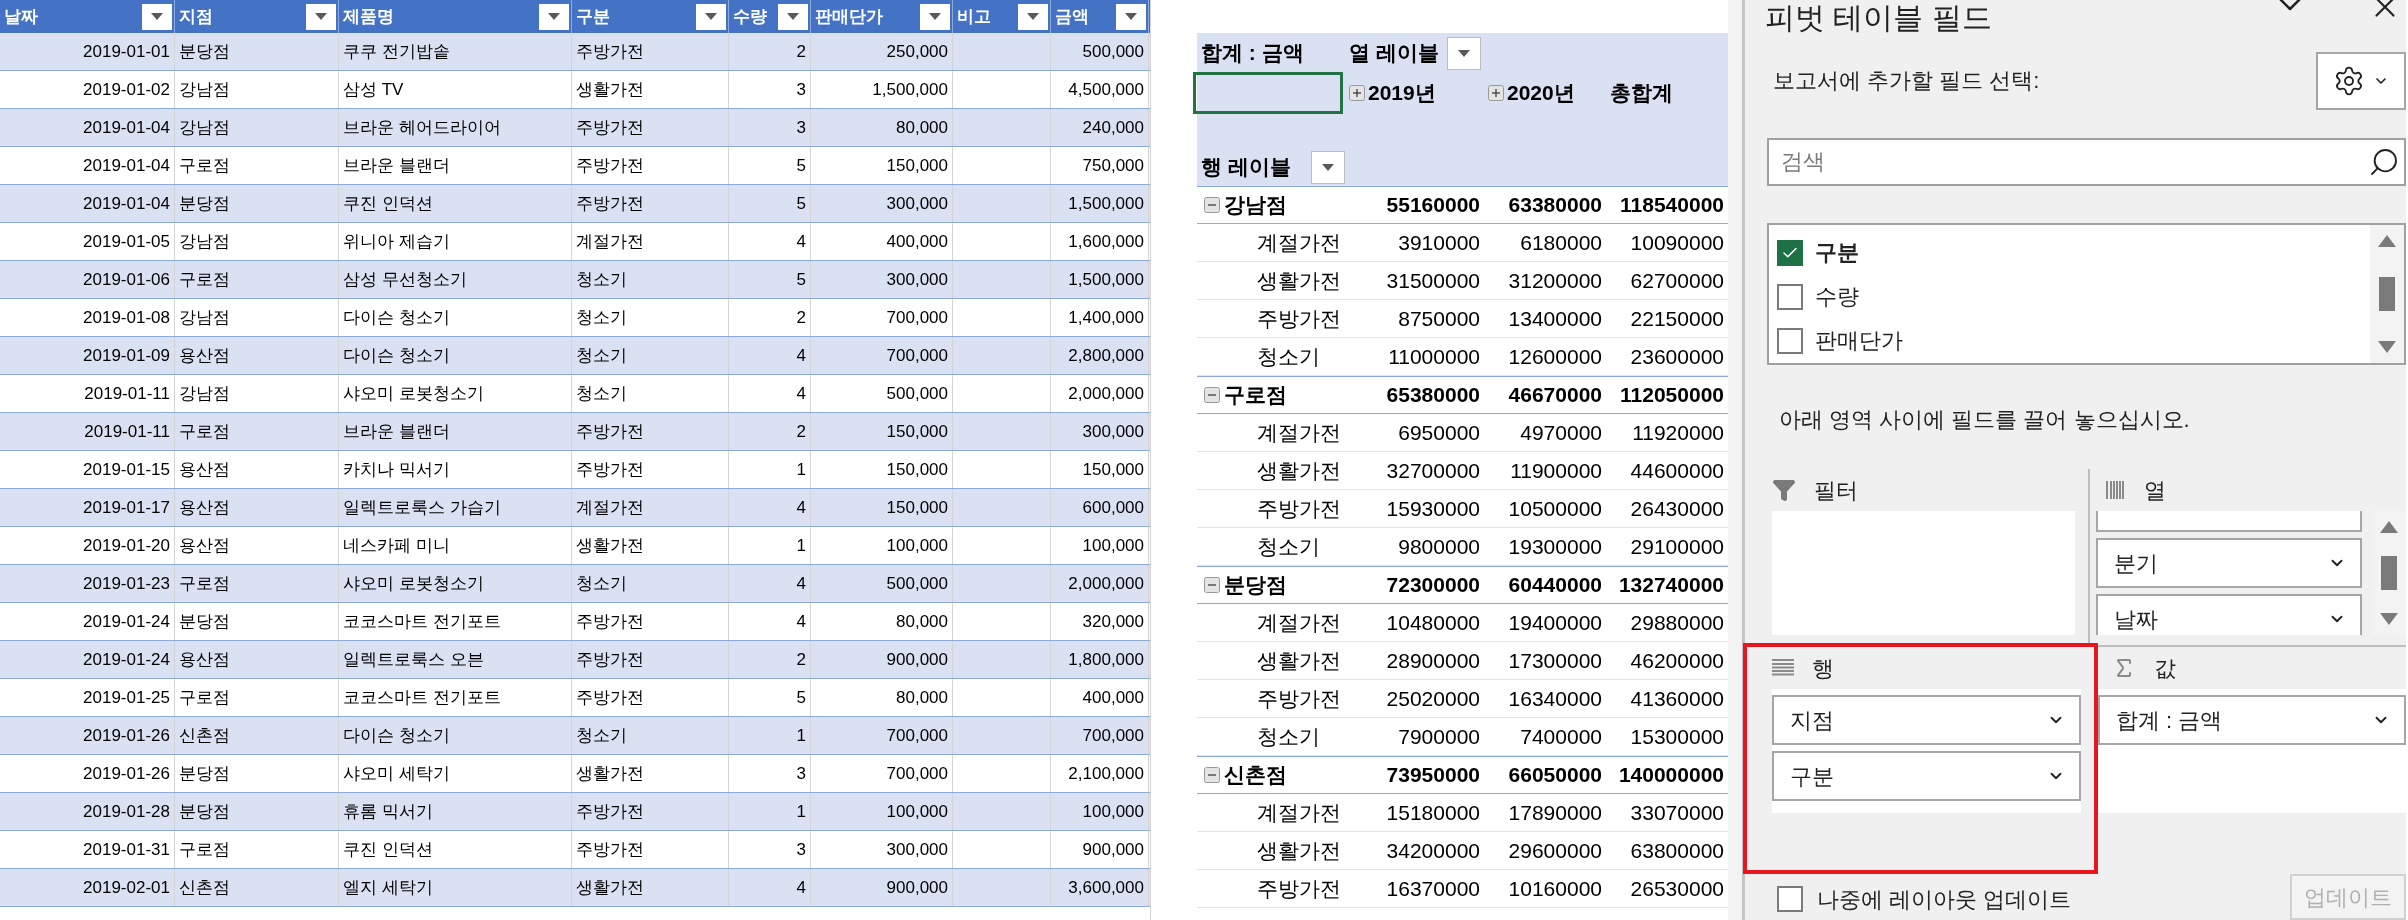  I want to click on value-cell-text: 33070000, so click(1677, 812).